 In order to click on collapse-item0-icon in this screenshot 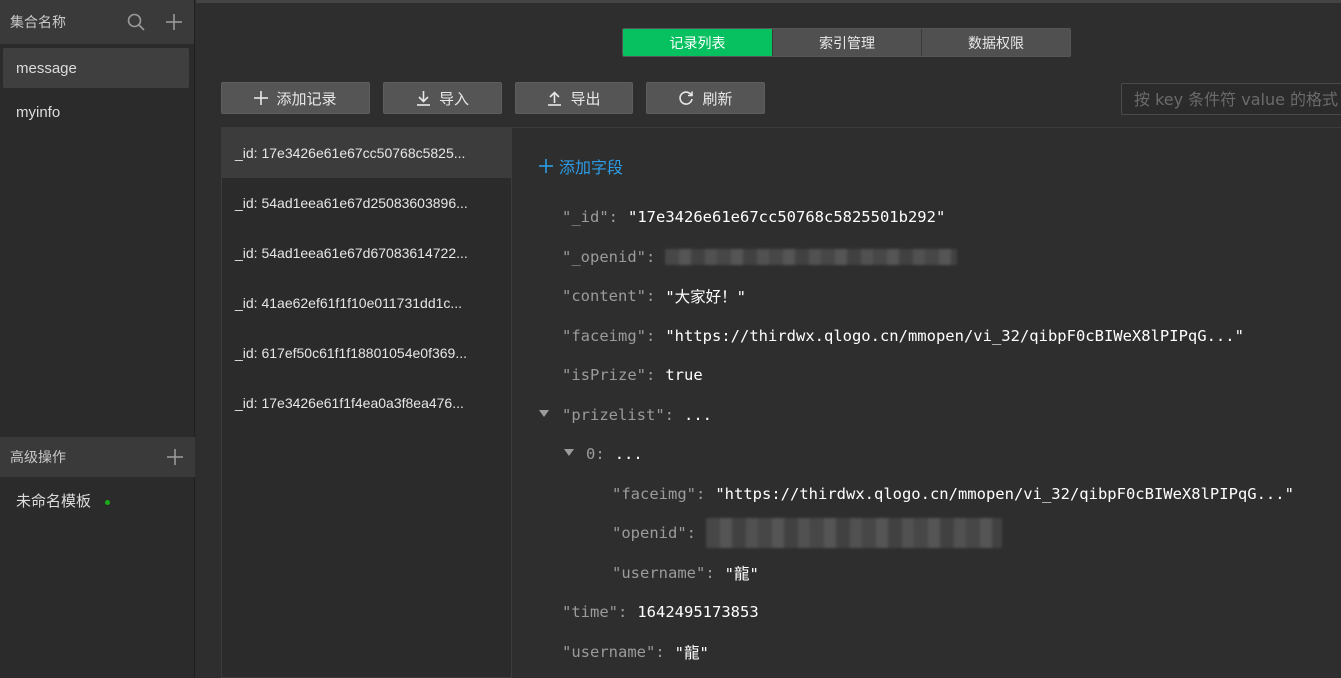, I will do `click(569, 452)`.